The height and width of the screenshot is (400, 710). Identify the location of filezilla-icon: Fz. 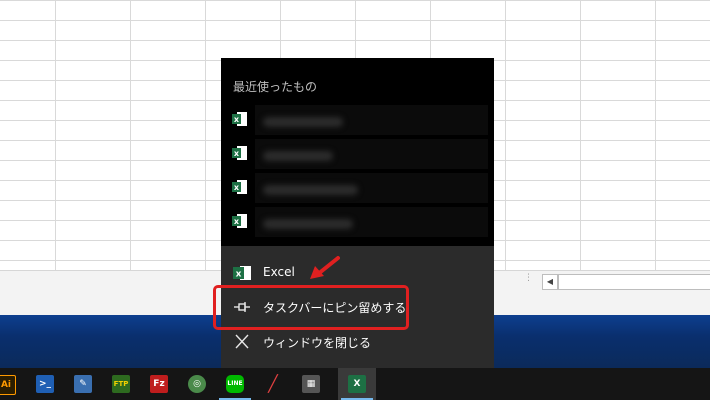
(159, 384).